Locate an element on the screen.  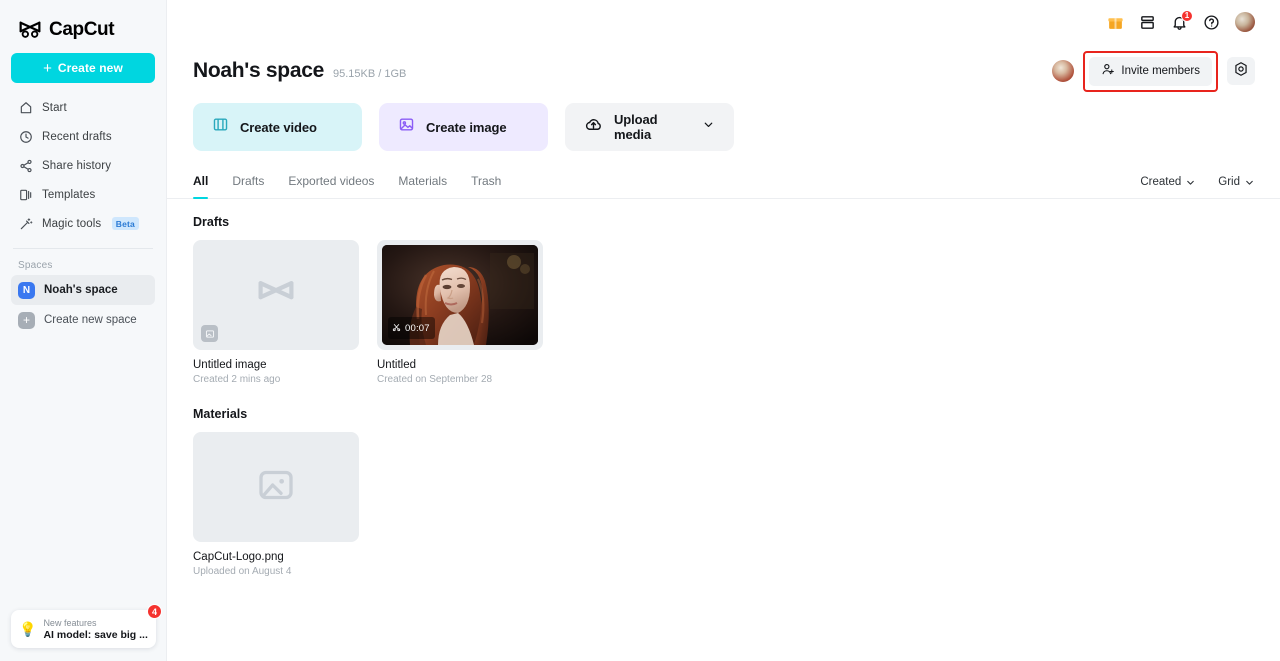
create-image-card: Create image is located at coordinates (463, 127).